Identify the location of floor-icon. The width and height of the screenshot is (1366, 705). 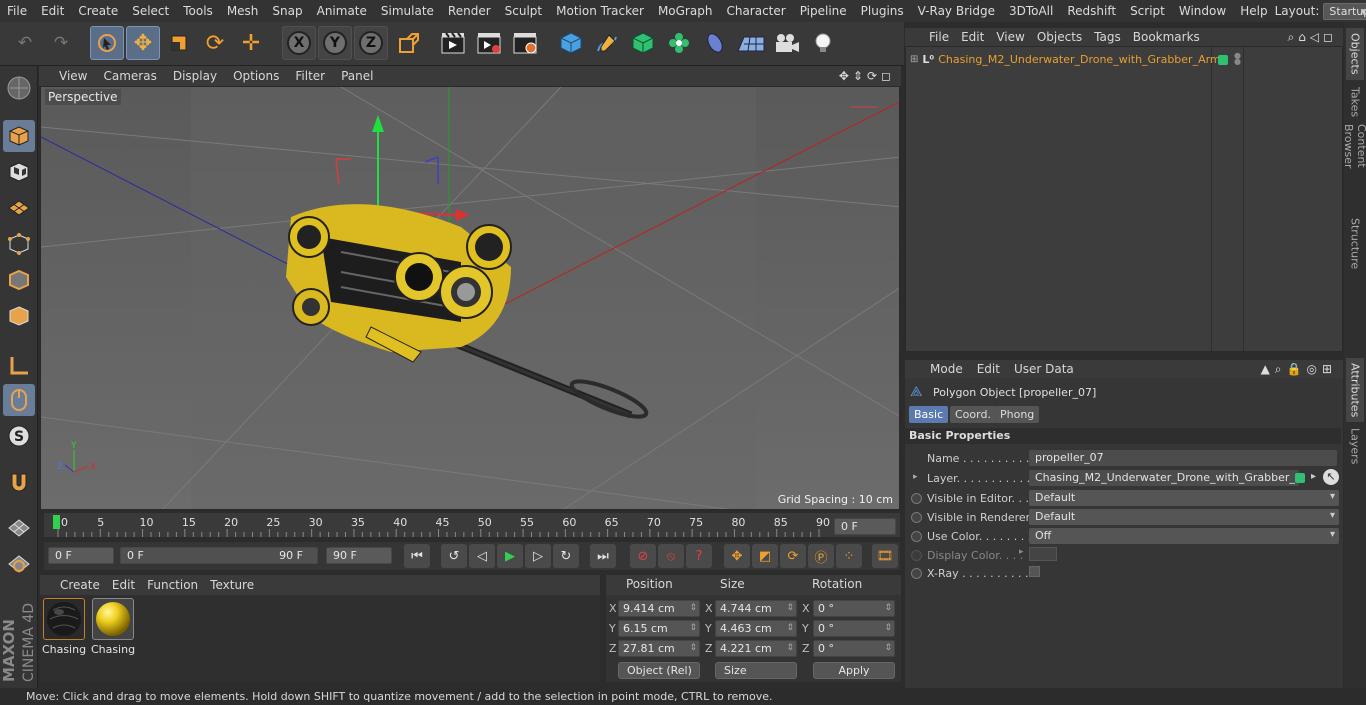
(751, 43).